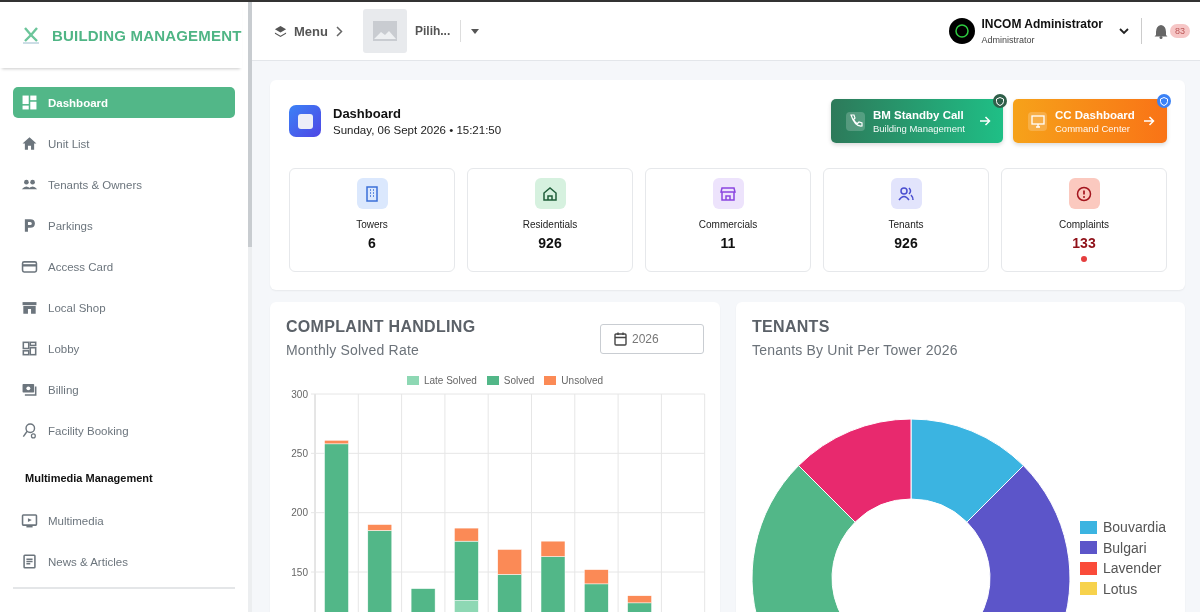  Describe the element at coordinates (1135, 527) in the screenshot. I see `legend-label: Bouvardia` at that location.